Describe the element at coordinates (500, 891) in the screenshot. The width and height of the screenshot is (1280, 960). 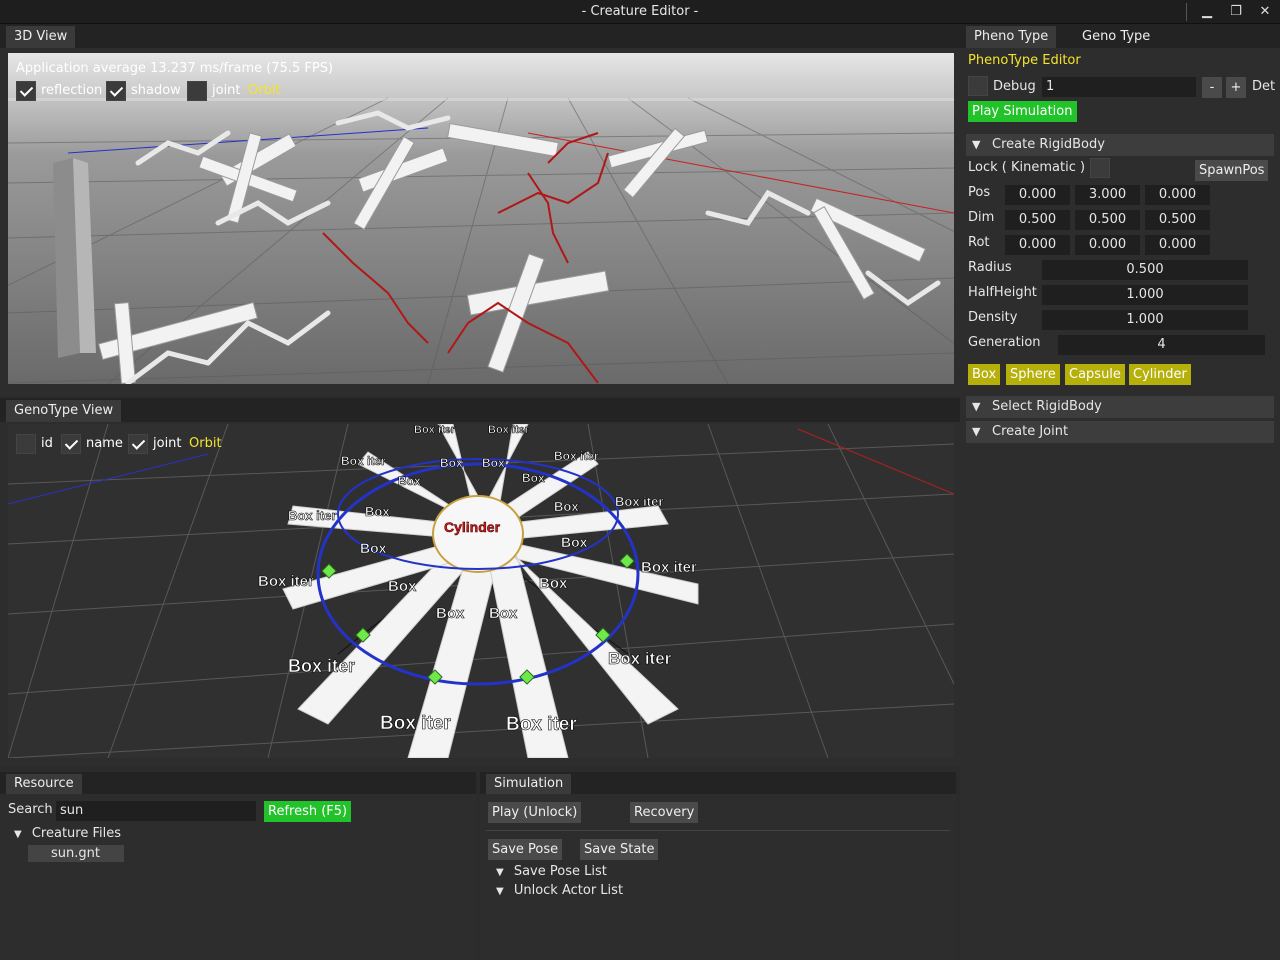
I see `unlock-actor-list-expand-icon: ▼` at that location.